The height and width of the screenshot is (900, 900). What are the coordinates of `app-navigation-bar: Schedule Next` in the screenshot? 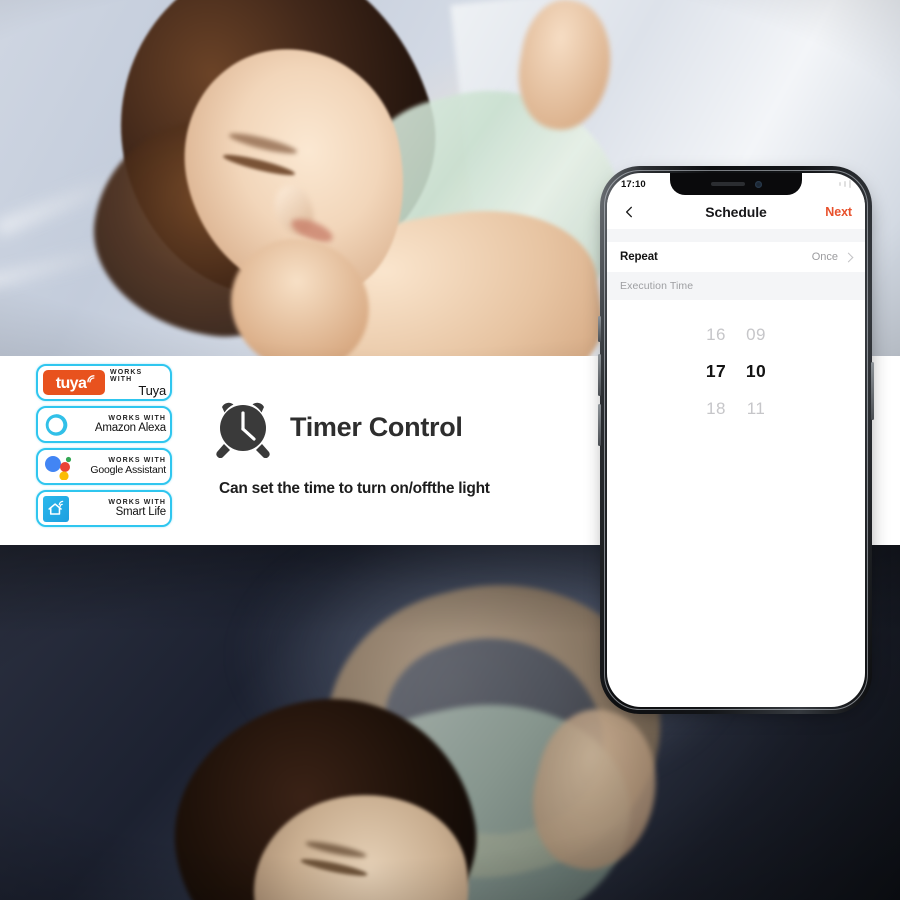 It's located at (736, 212).